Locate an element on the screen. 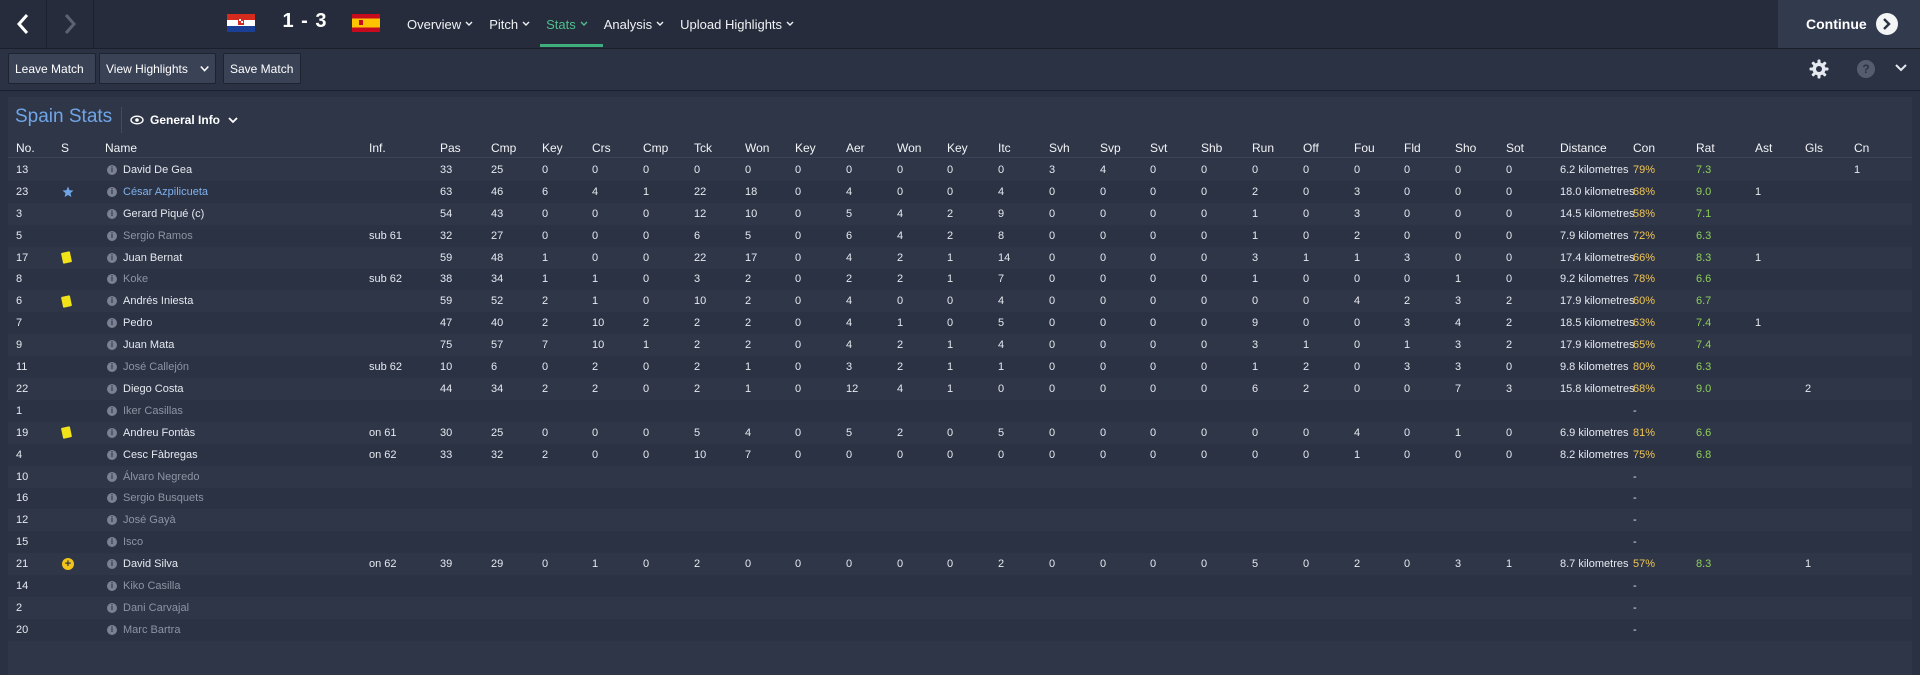  table-row: 20 i Marc Bartra - is located at coordinates (960, 629).